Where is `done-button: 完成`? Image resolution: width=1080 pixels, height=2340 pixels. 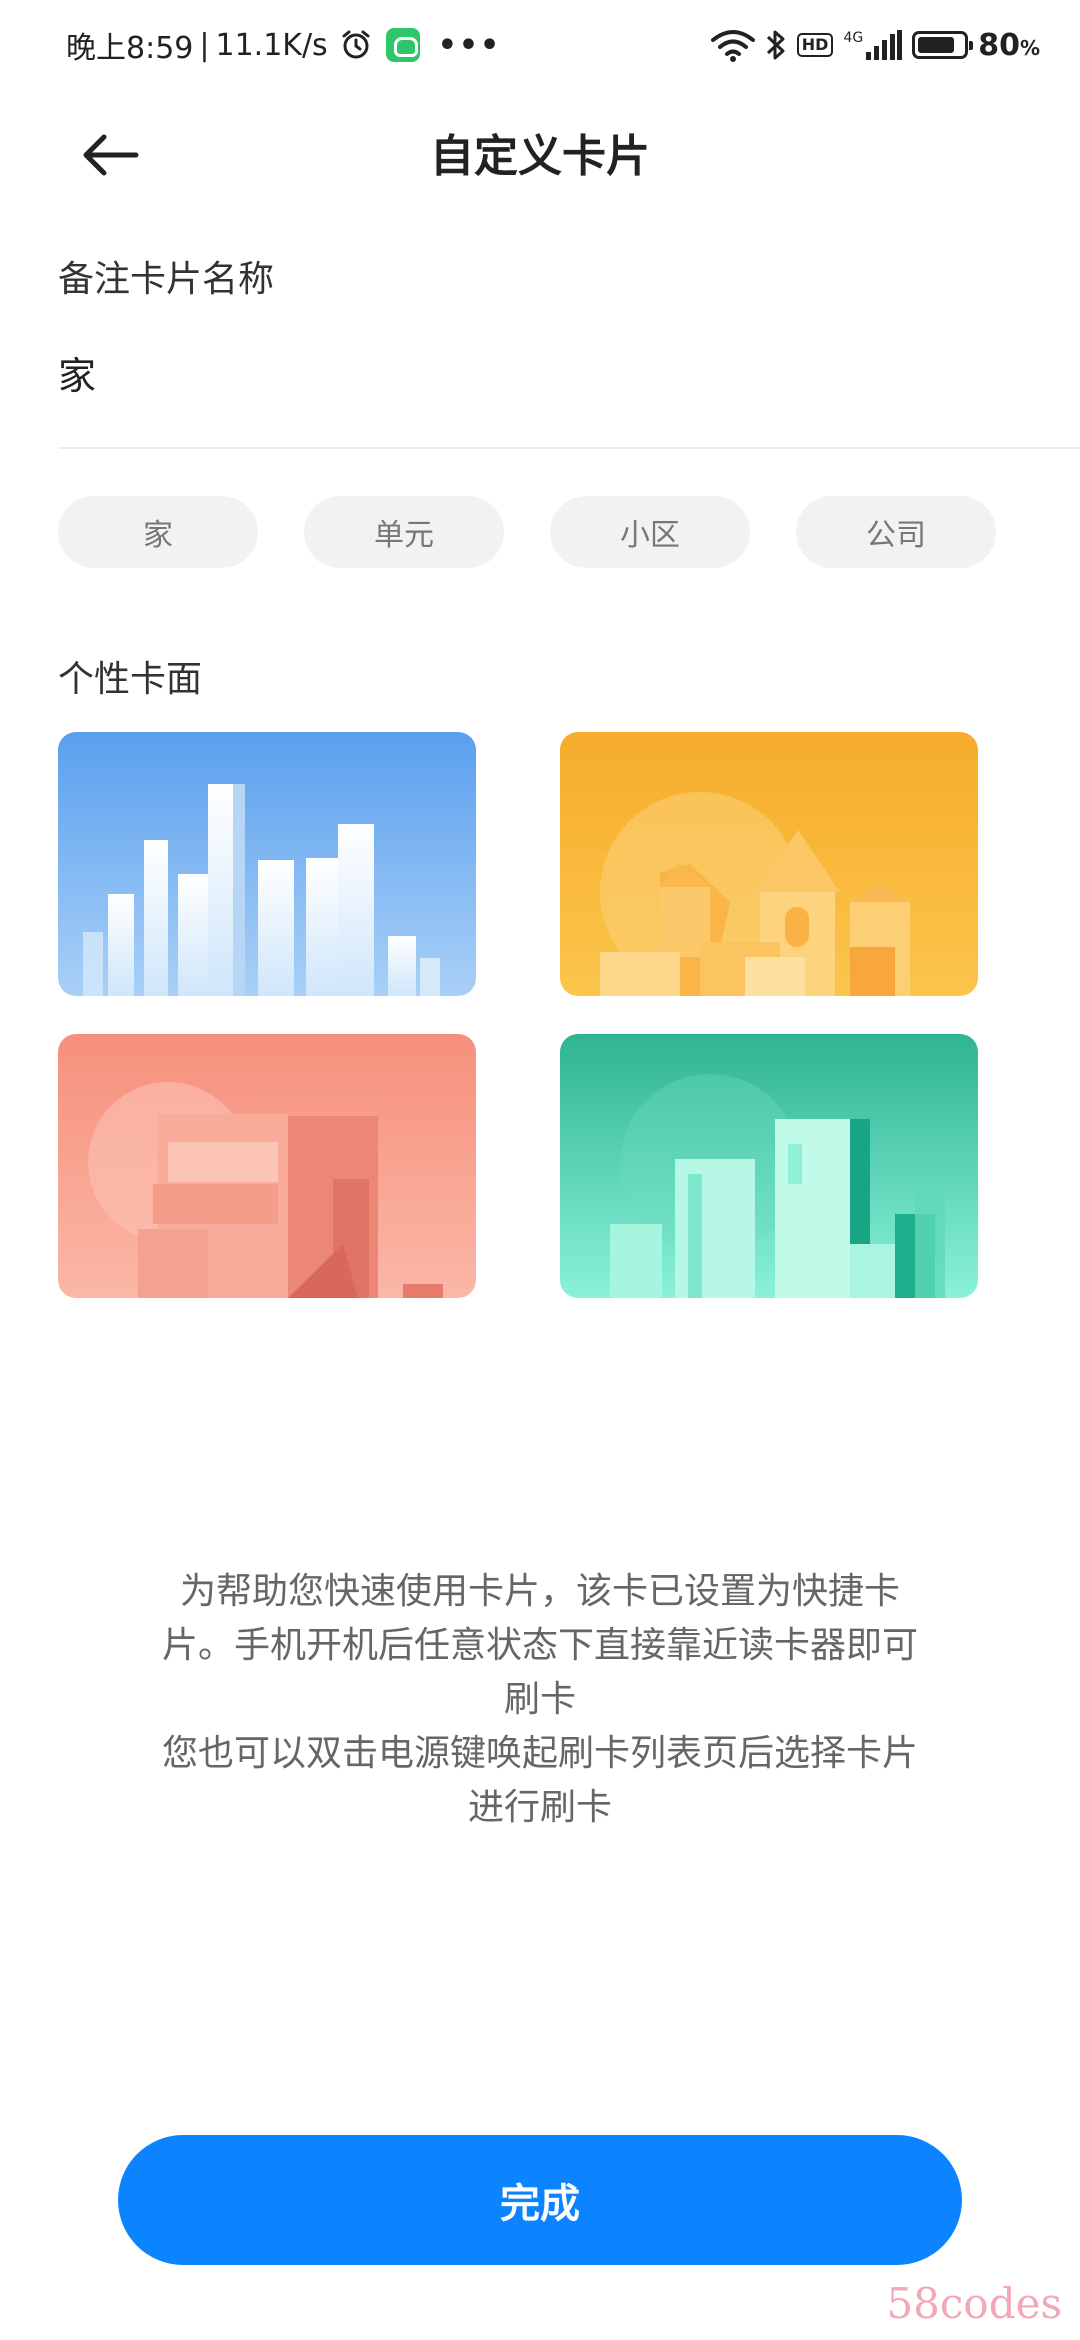 done-button: 完成 is located at coordinates (540, 2200).